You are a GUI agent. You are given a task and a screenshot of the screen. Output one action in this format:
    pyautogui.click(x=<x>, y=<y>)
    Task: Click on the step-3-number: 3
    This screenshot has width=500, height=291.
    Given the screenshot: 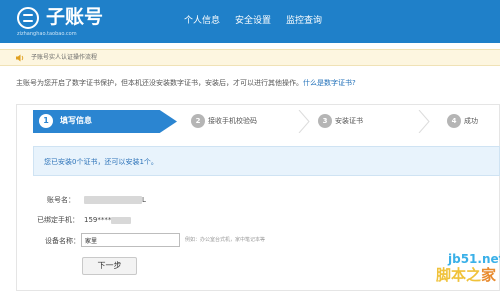 What is the action you would take?
    pyautogui.click(x=325, y=121)
    